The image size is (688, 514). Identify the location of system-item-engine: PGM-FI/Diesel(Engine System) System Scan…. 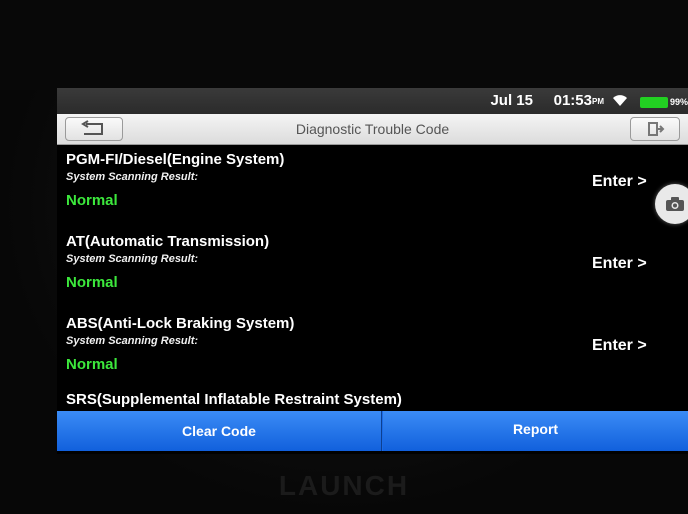
(372, 186).